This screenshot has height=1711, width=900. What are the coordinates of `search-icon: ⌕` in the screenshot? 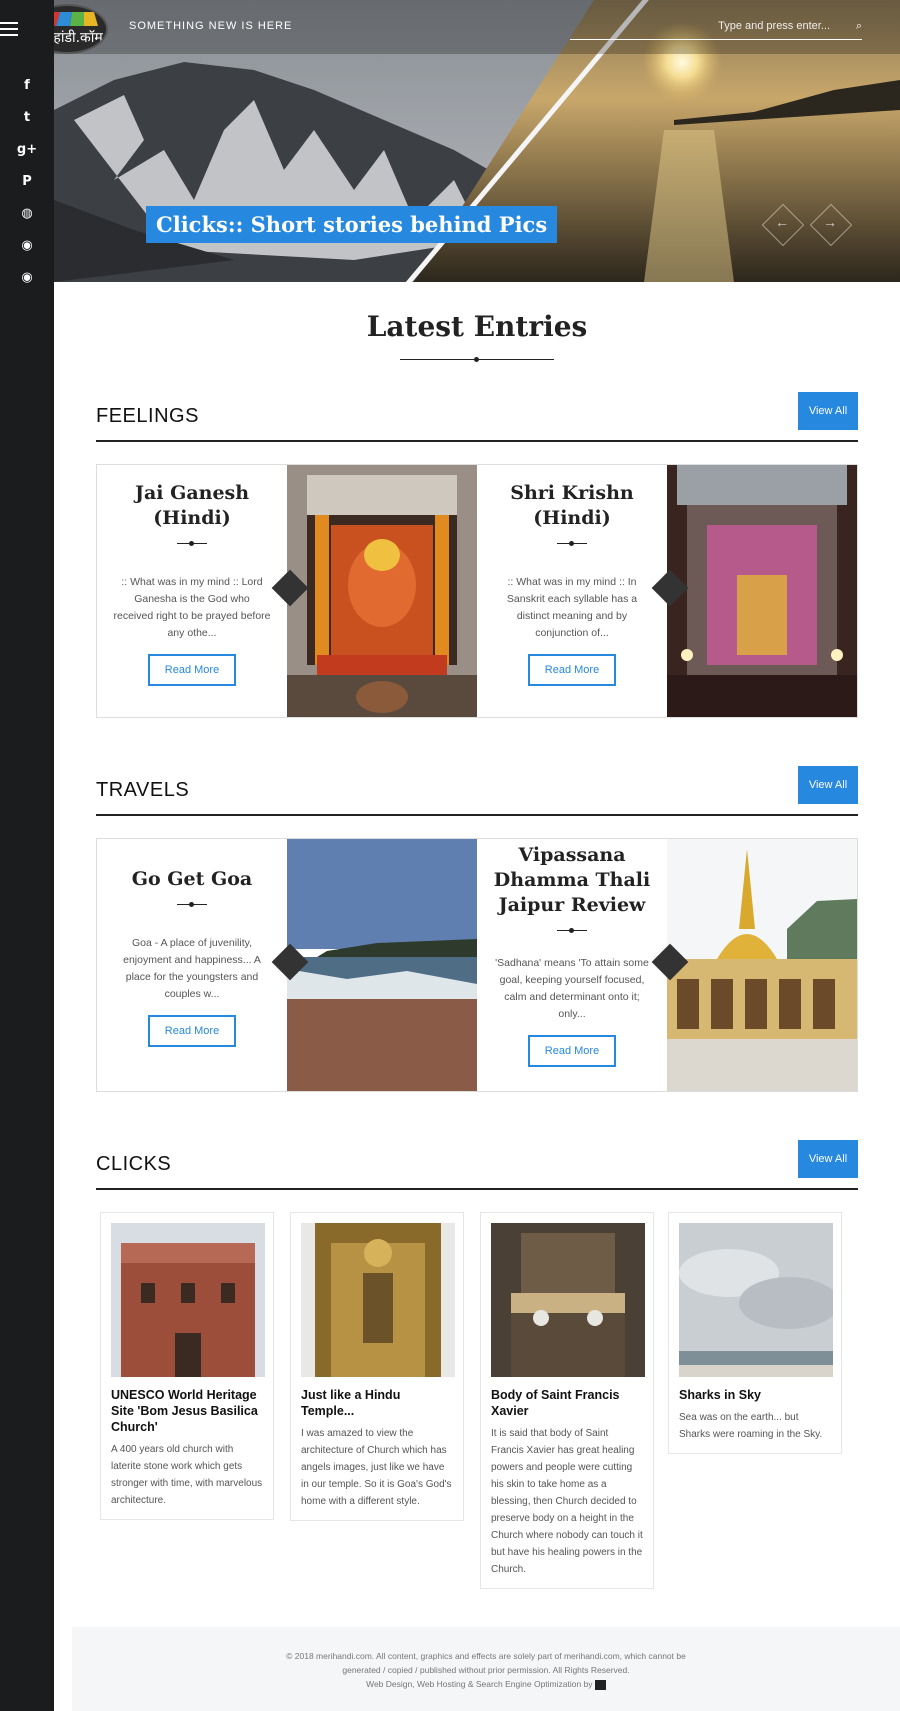 It's located at (859, 26).